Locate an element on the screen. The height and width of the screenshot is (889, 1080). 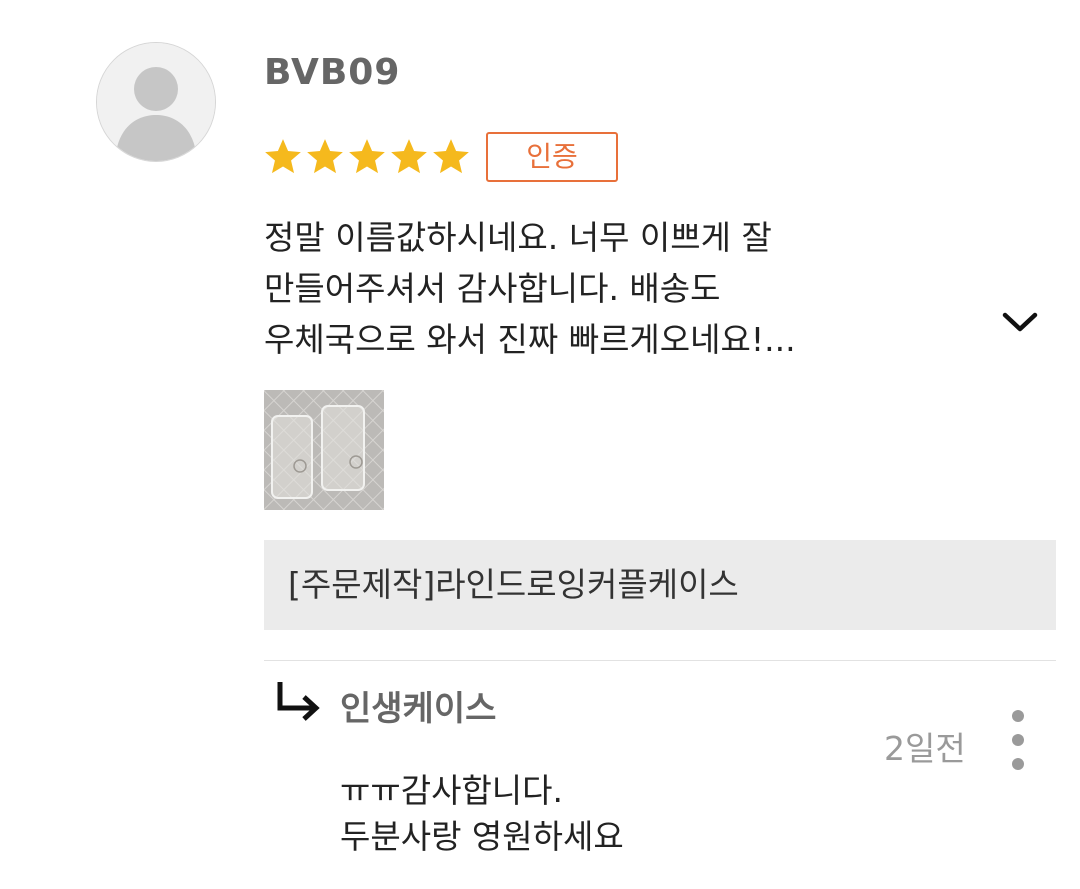
more-options-button is located at coordinates (1018, 740).